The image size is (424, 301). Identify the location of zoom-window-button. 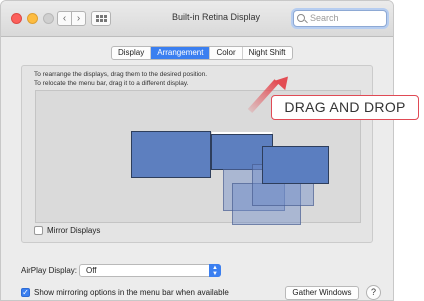
(48, 18).